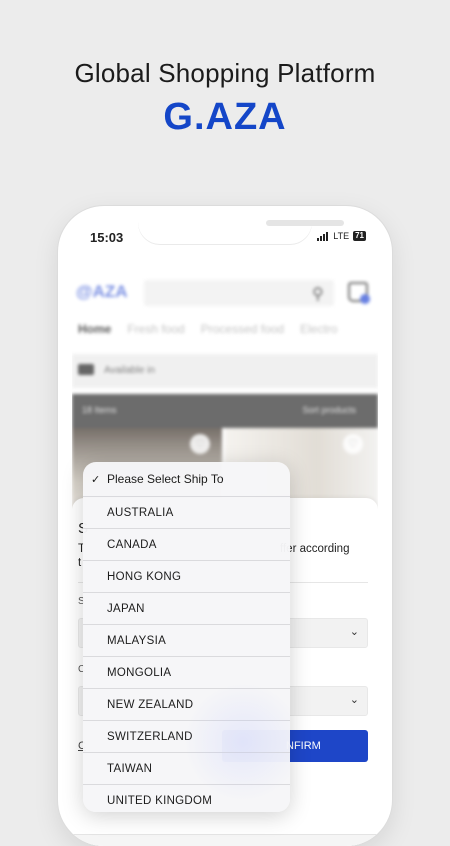 The width and height of the screenshot is (450, 846). I want to click on cart-badge, so click(365, 299).